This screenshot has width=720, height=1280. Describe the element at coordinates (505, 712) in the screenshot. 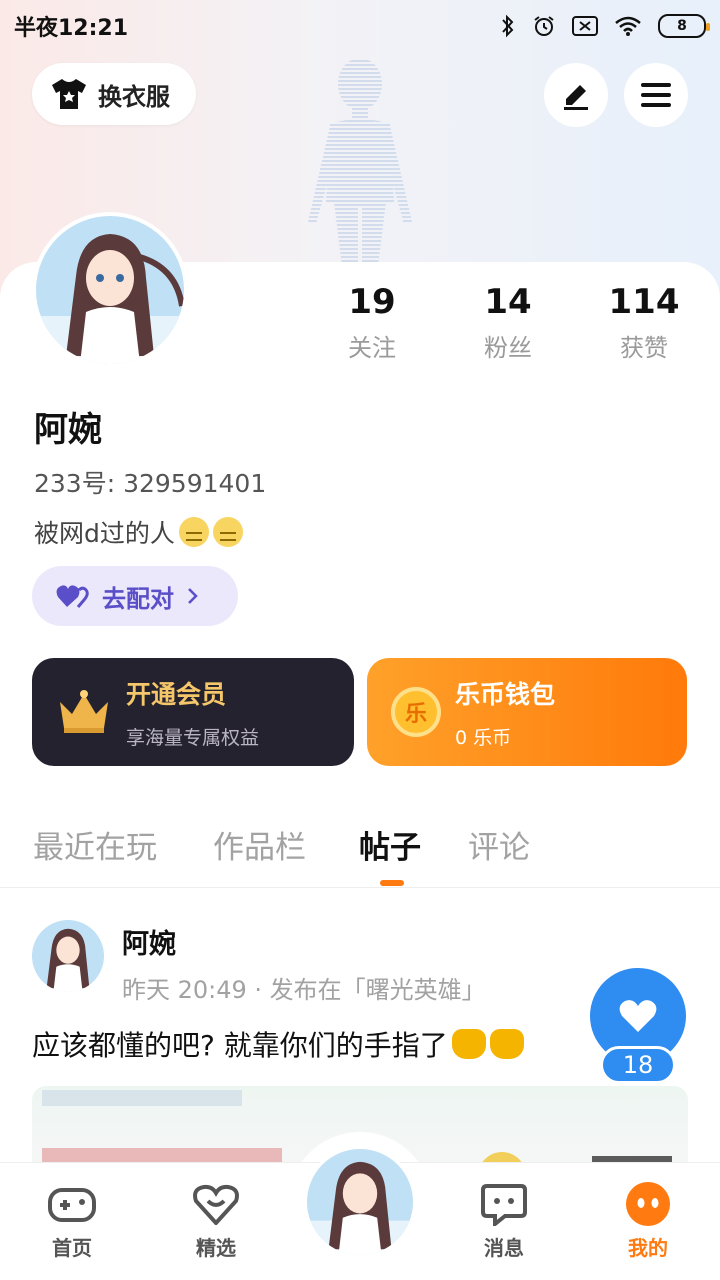

I see `wallet-card-text: 乐币钱包 0 乐币` at that location.